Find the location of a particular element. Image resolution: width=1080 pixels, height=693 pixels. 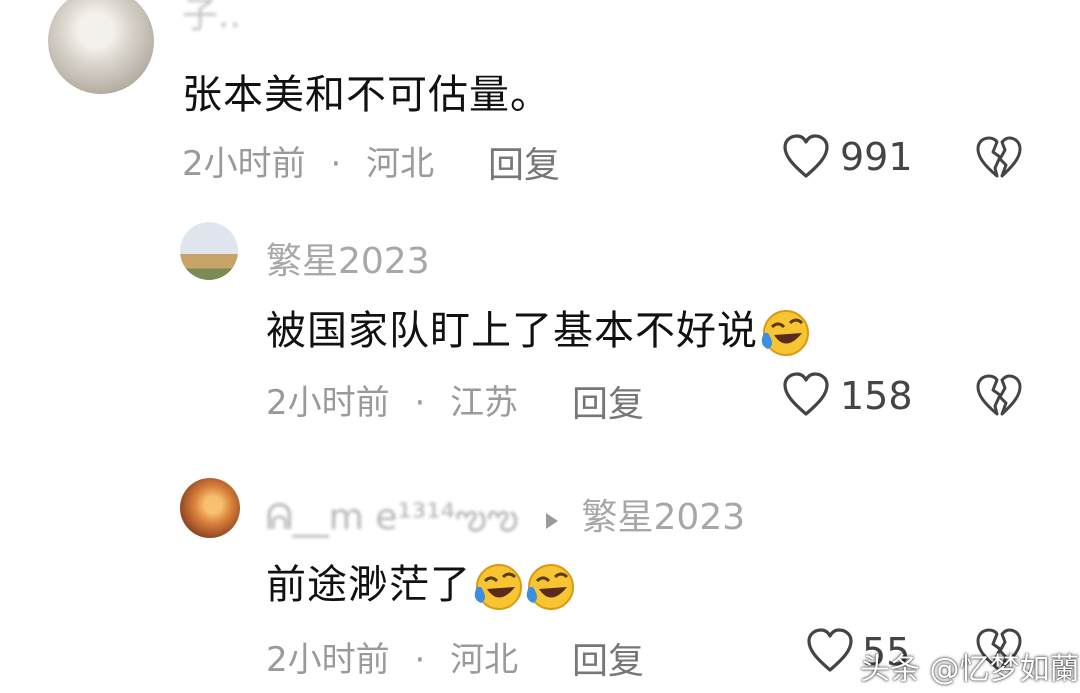

comment-text: 前途渺茫了 is located at coordinates (420, 582).